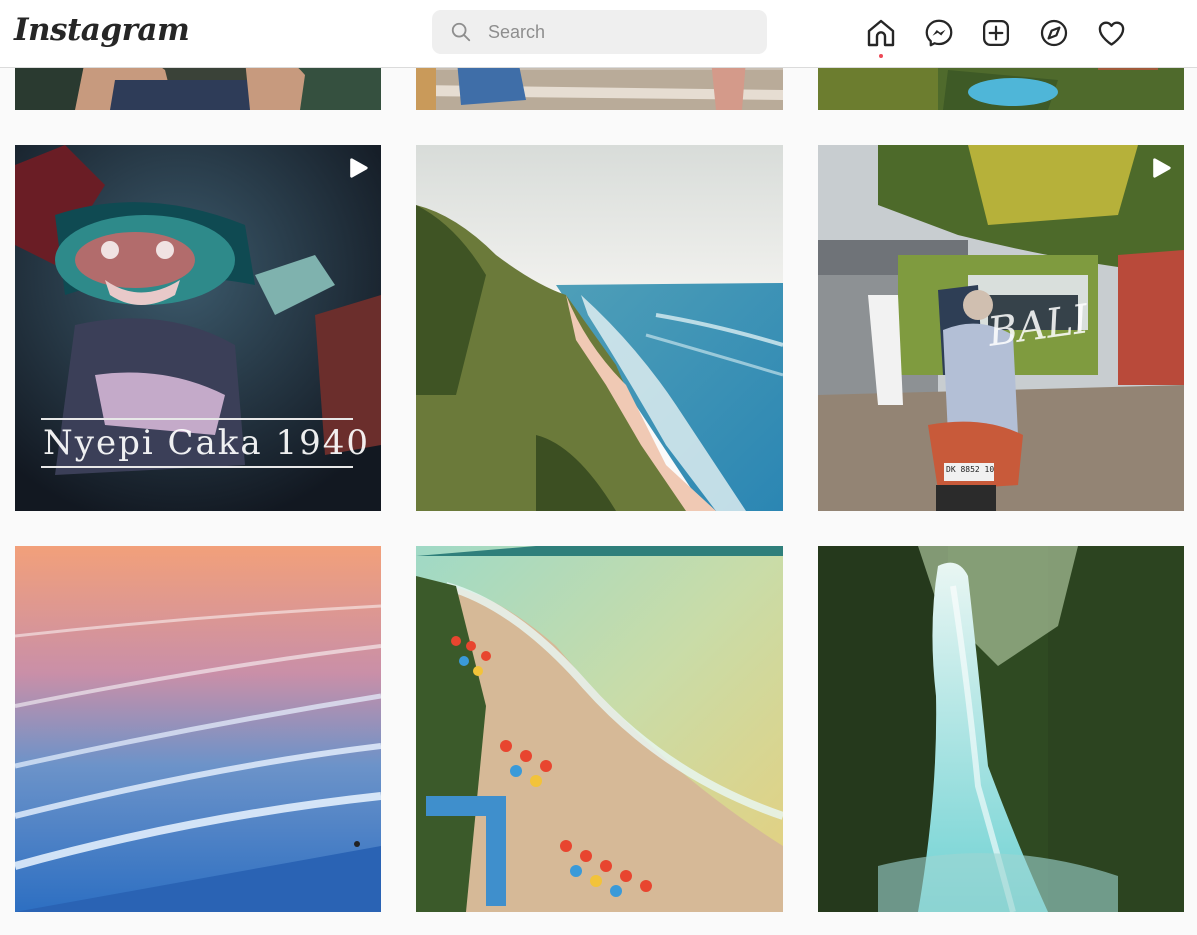  What do you see at coordinates (970, 469) in the screenshot?
I see `license-plate-text: DK 8852 10` at bounding box center [970, 469].